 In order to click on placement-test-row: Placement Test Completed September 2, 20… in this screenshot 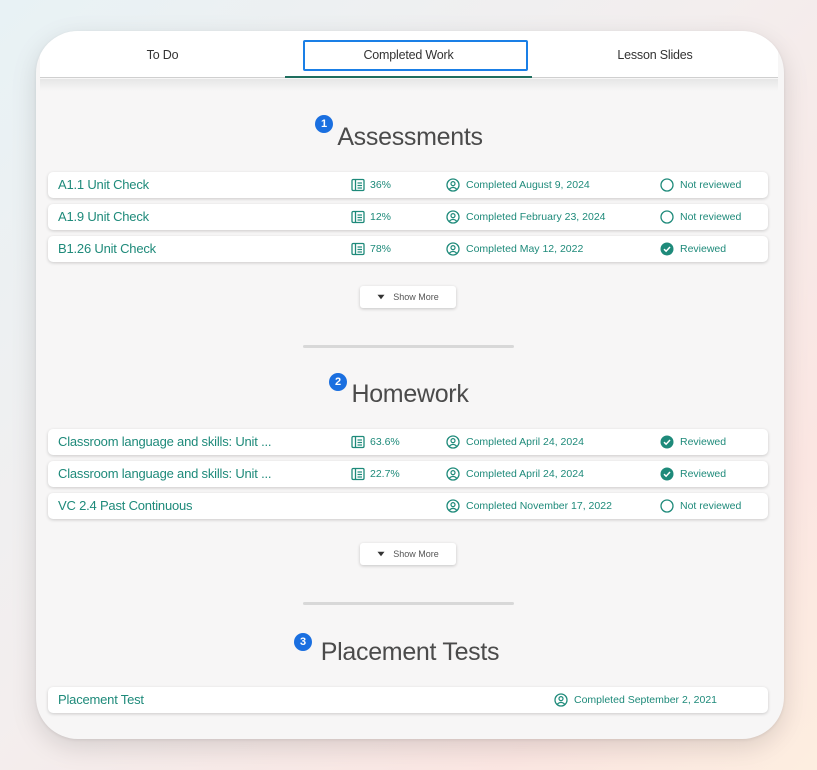, I will do `click(408, 700)`.